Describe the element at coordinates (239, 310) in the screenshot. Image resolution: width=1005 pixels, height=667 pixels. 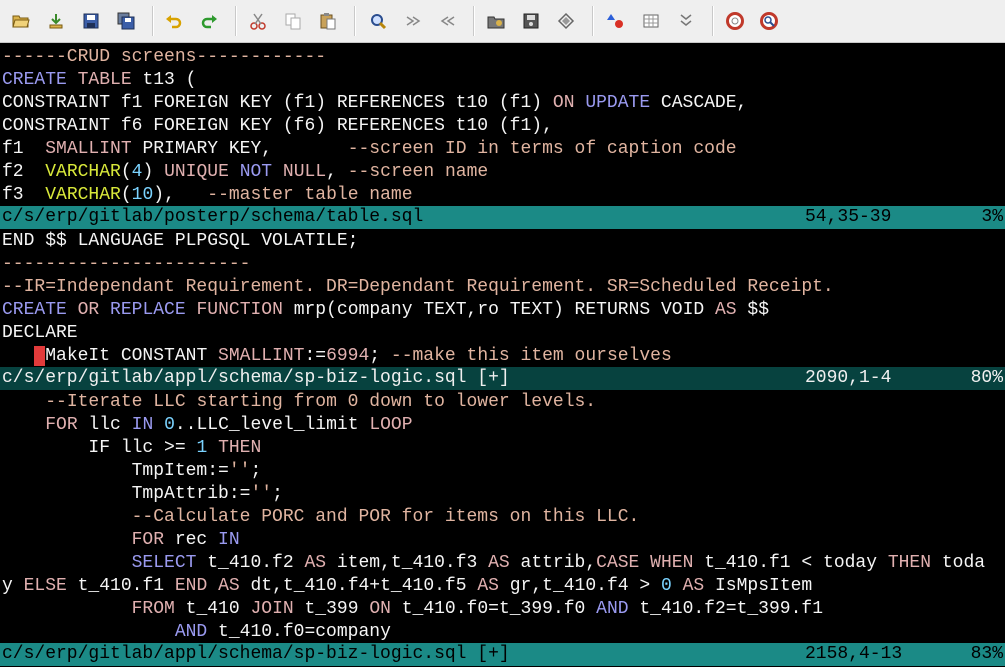
I see `code-token: FUNCTION` at that location.